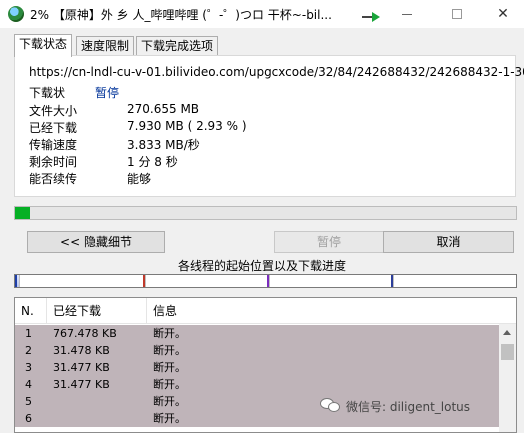  What do you see at coordinates (507, 352) in the screenshot?
I see `scrollbar-thumb` at bounding box center [507, 352].